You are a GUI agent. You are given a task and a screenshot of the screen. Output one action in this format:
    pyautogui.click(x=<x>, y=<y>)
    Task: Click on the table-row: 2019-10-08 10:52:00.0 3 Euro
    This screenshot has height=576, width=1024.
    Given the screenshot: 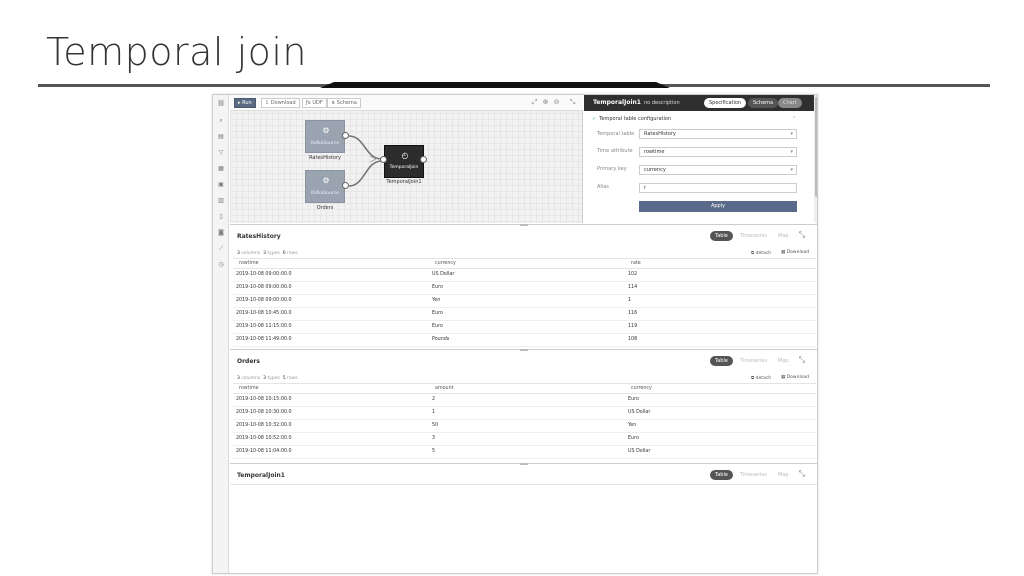 What is the action you would take?
    pyautogui.click(x=524, y=439)
    